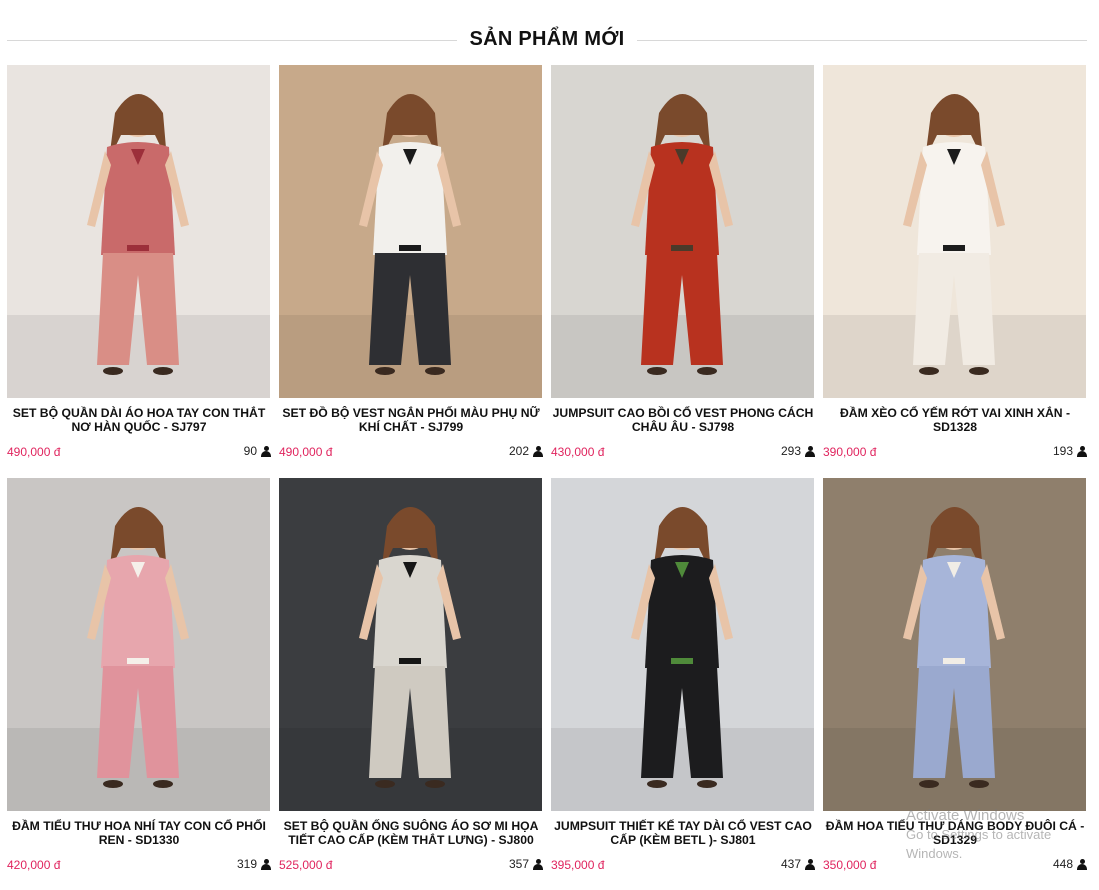  Describe the element at coordinates (250, 451) in the screenshot. I see `view-count: 90` at that location.